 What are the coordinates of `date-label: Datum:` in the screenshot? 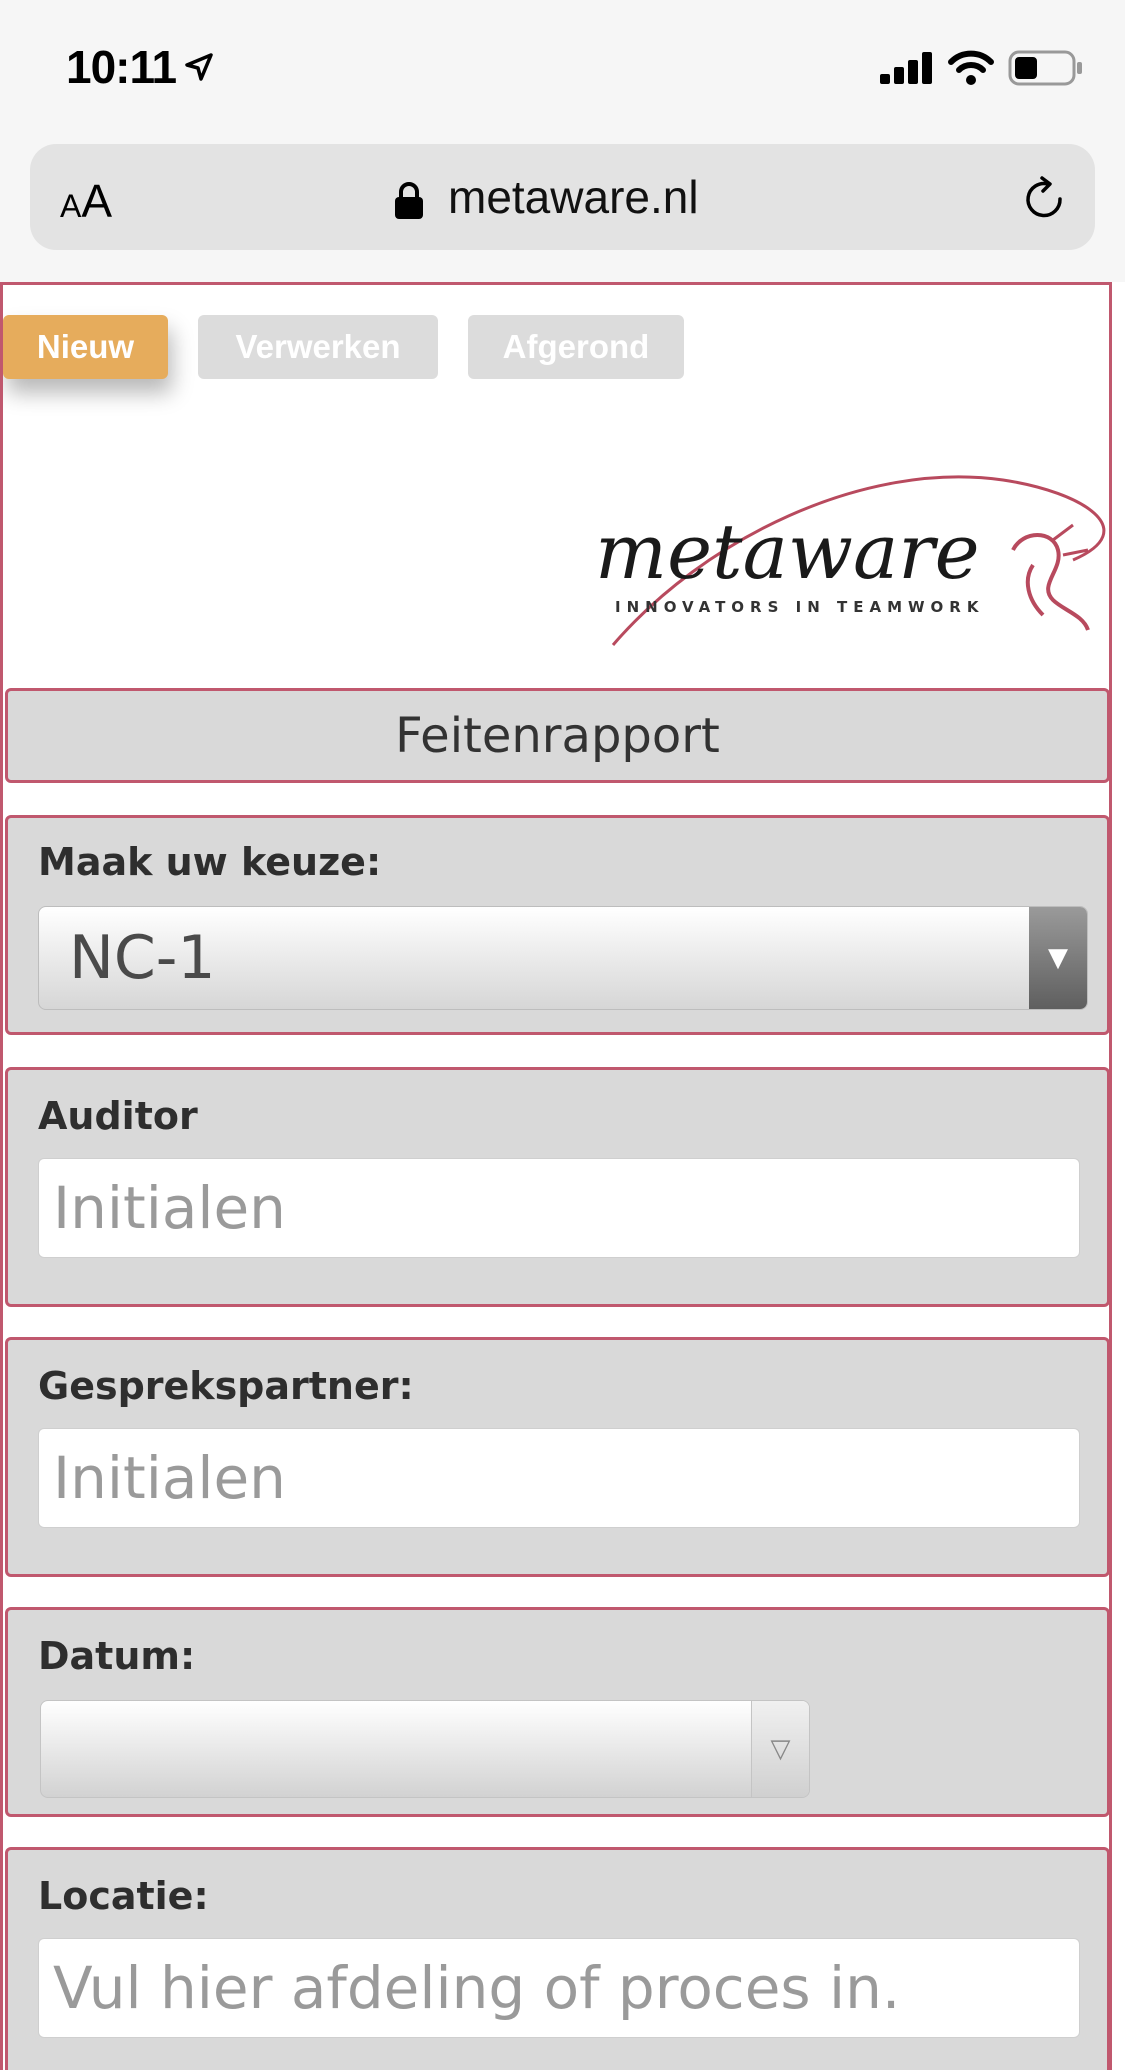 It's located at (117, 1656).